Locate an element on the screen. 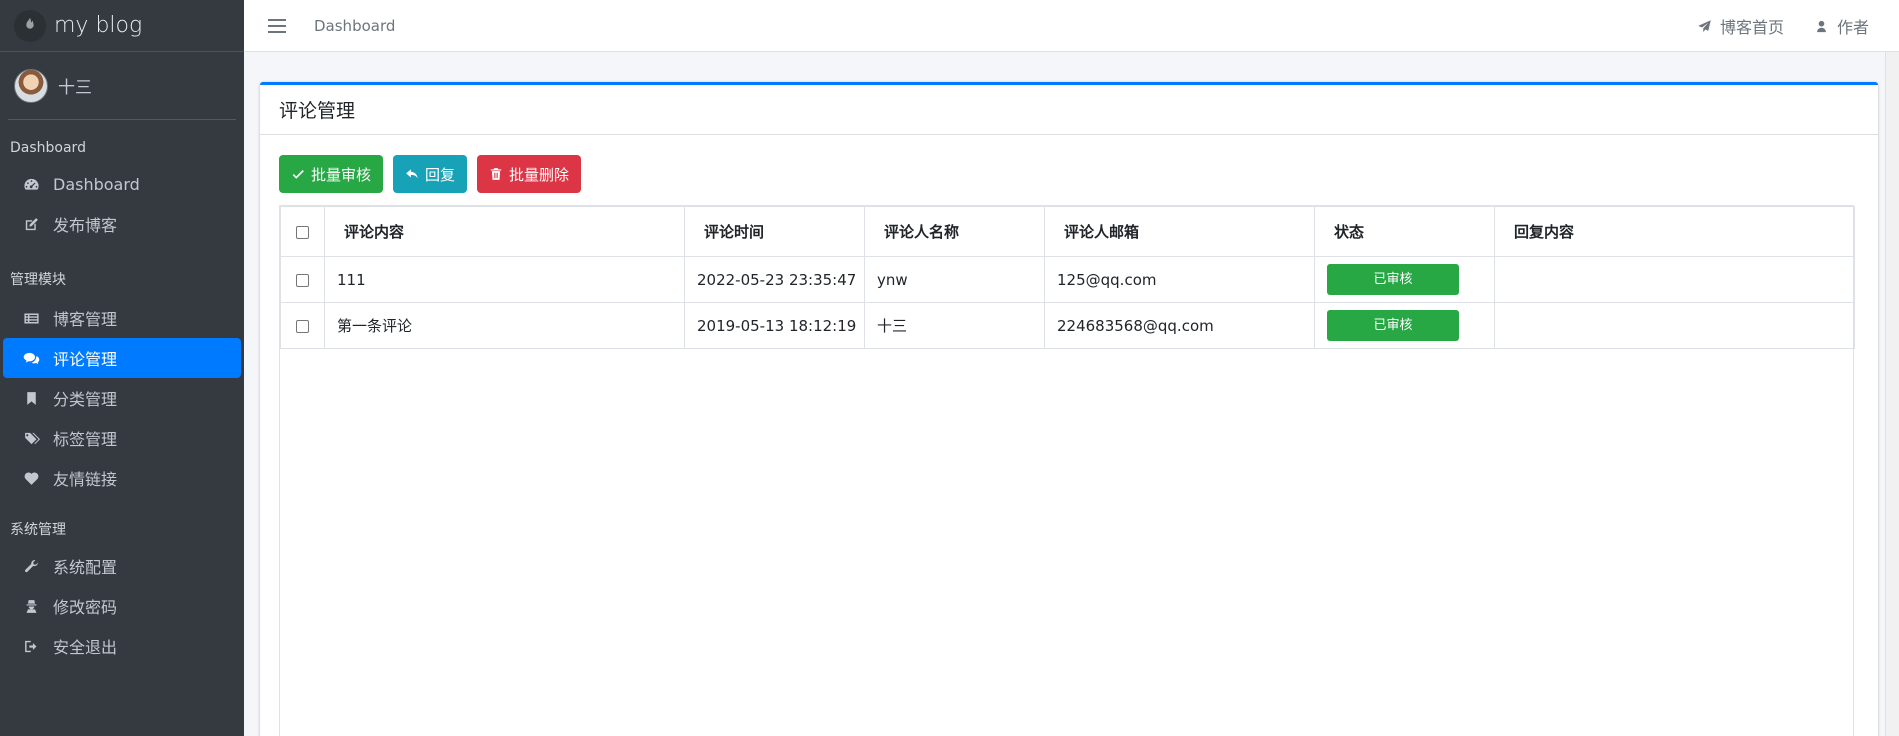 The image size is (1899, 736). header-time: 评论时间 is located at coordinates (774, 231).